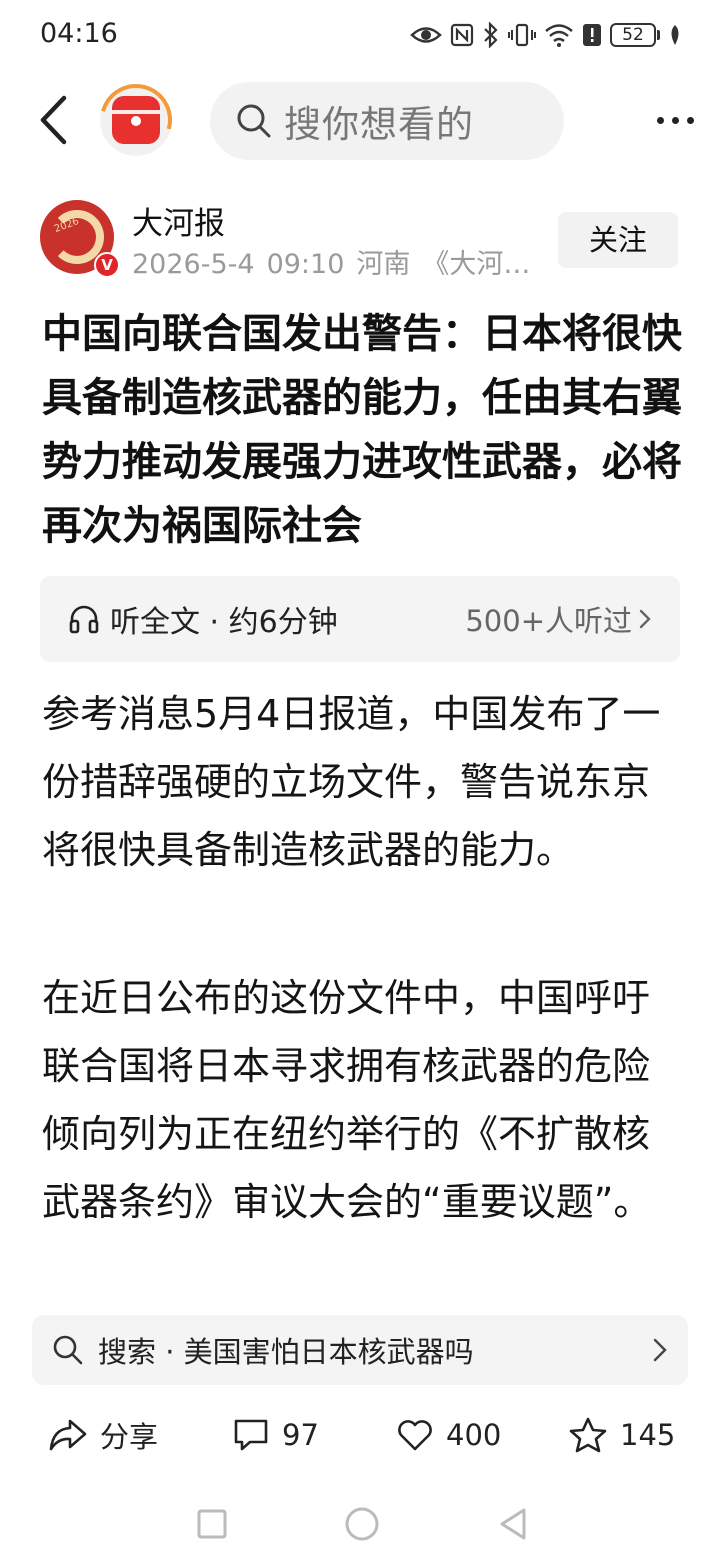  What do you see at coordinates (415, 1435) in the screenshot?
I see `heart-icon` at bounding box center [415, 1435].